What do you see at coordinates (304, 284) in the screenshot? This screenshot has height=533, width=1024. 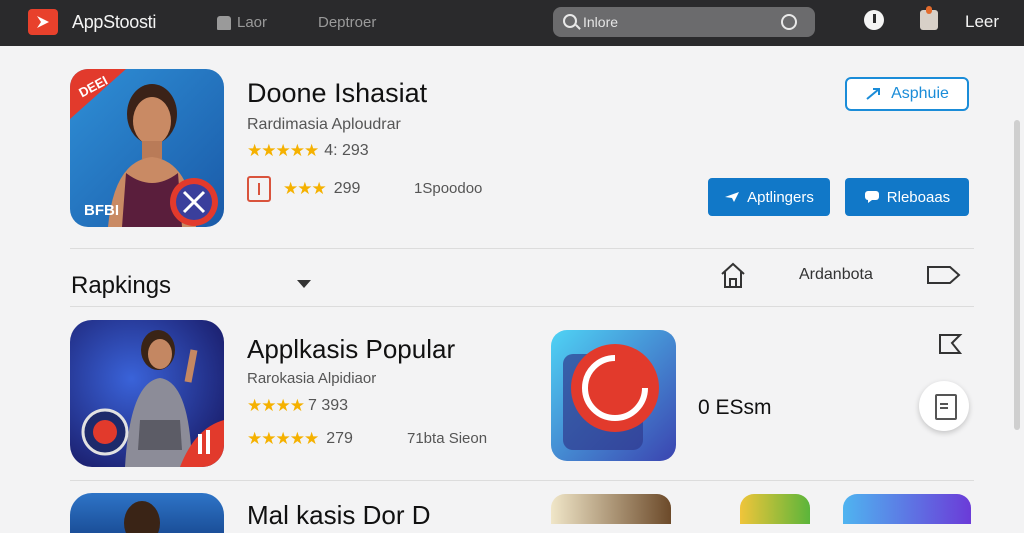 I see `chevron-down-icon` at bounding box center [304, 284].